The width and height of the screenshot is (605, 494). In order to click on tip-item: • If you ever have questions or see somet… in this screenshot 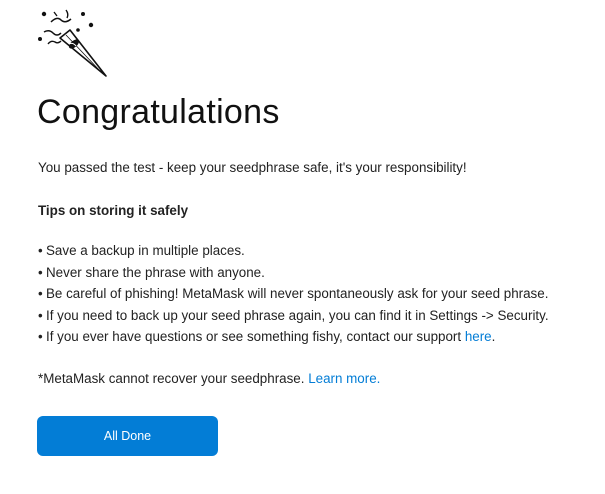, I will do `click(293, 337)`.